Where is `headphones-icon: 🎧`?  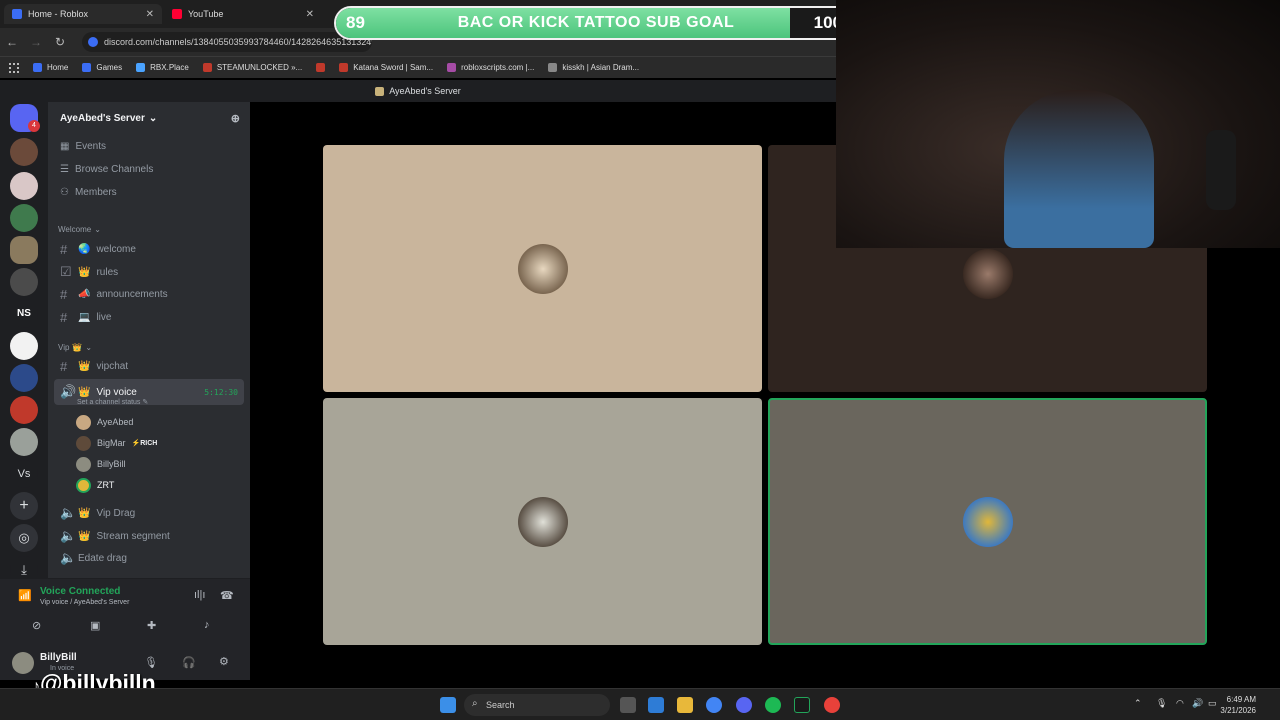
headphones-icon: 🎧 is located at coordinates (189, 662).